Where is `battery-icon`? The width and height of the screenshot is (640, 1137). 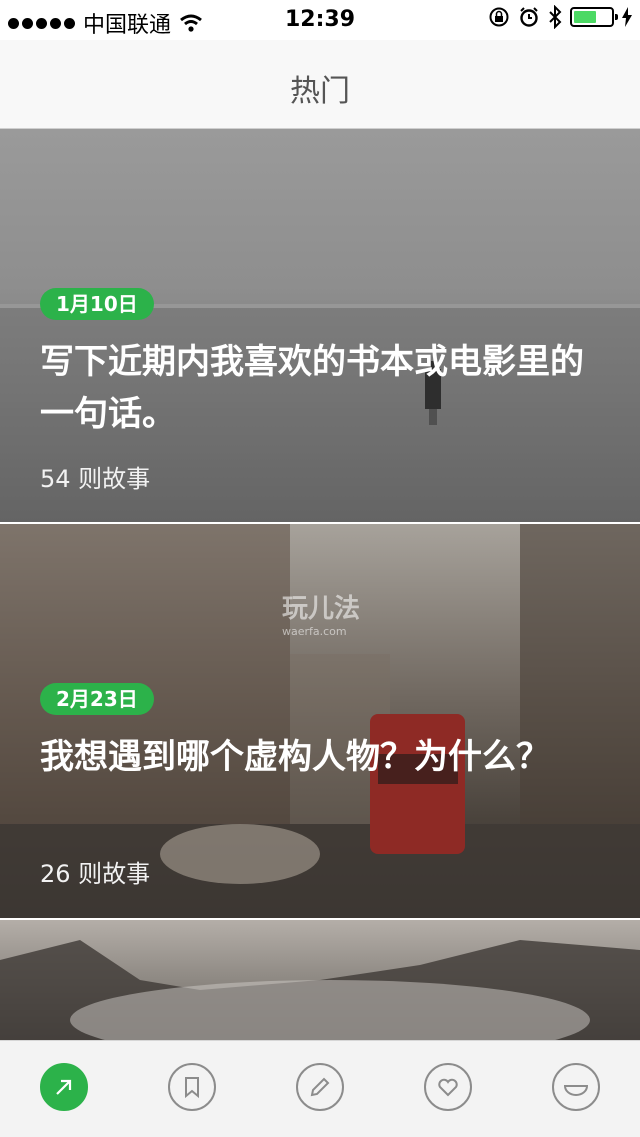
battery-icon is located at coordinates (594, 17).